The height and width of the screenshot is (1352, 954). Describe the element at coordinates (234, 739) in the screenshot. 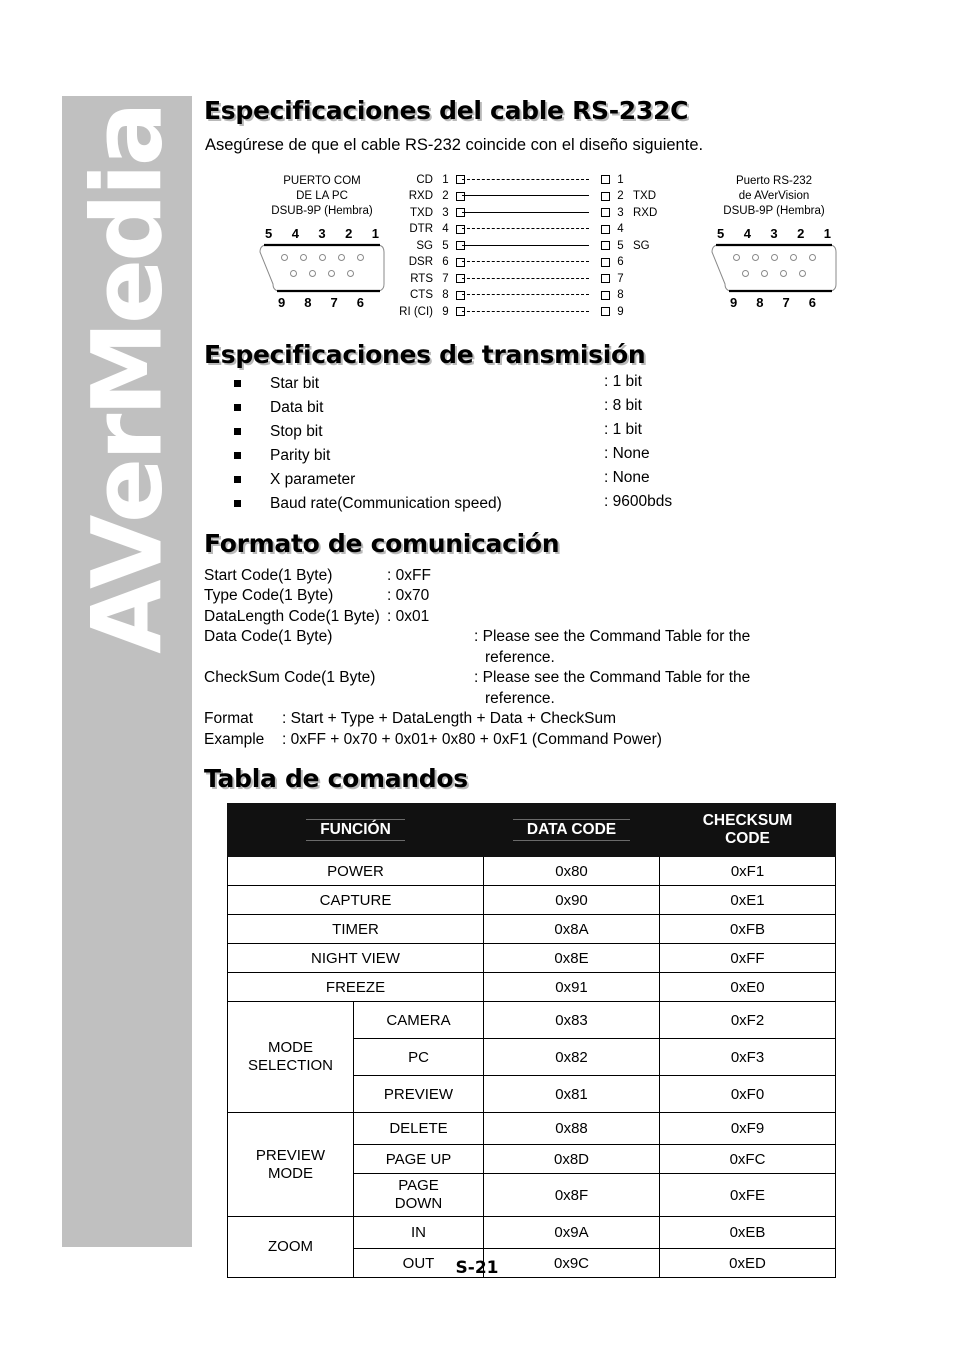

I see `format-key: Example` at that location.